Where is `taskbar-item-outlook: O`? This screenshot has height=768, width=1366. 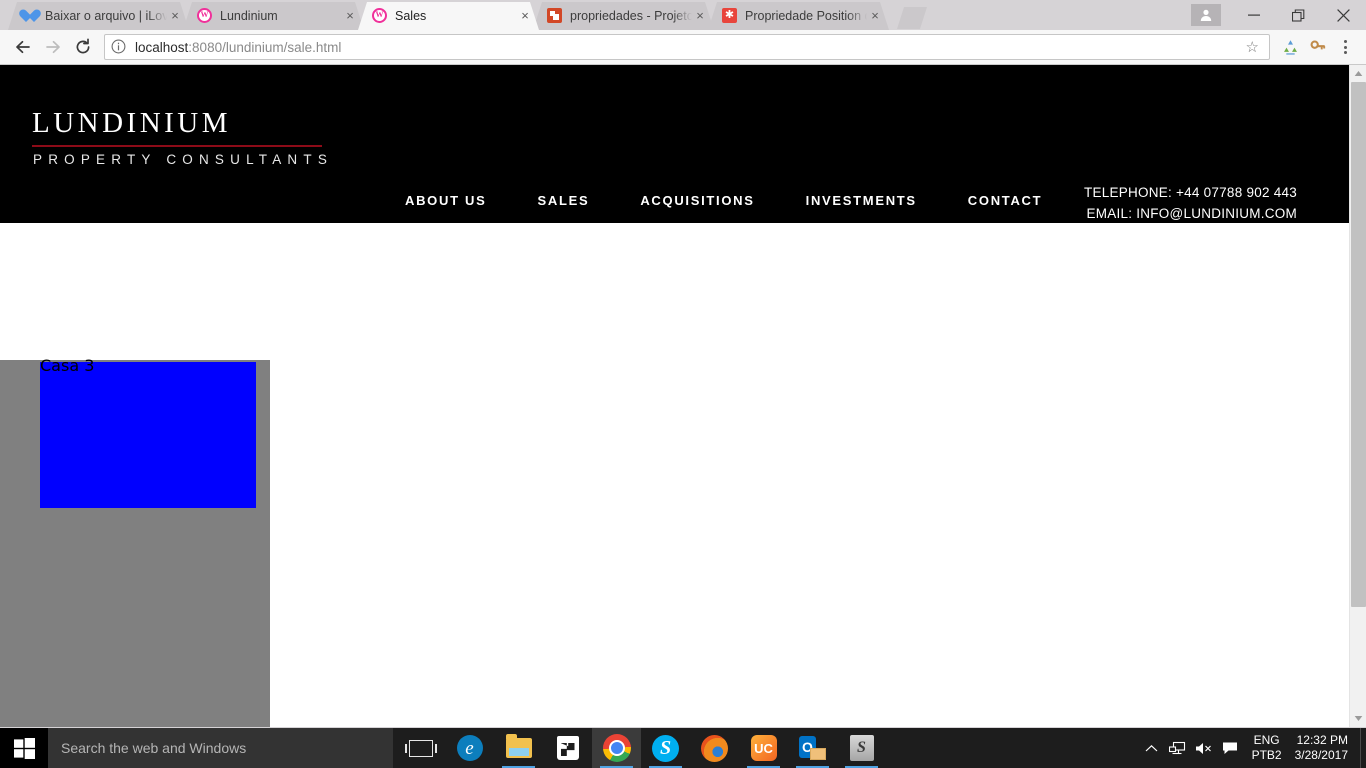 taskbar-item-outlook: O is located at coordinates (812, 748).